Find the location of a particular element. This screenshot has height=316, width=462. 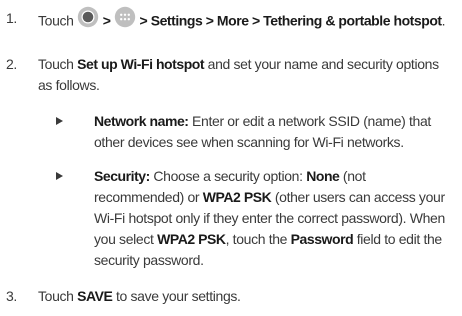

bullet-body: , touch the is located at coordinates (258, 239).